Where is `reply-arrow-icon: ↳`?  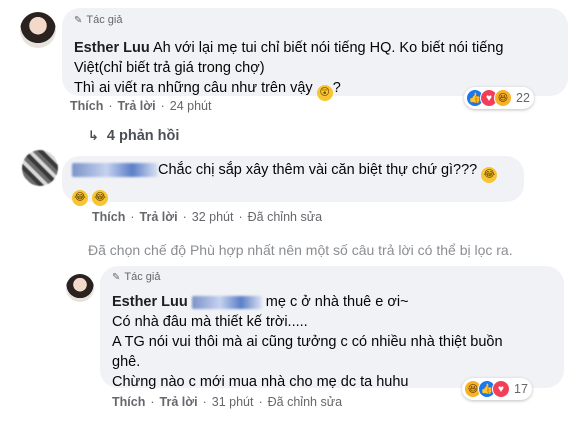 reply-arrow-icon: ↳ is located at coordinates (93, 135).